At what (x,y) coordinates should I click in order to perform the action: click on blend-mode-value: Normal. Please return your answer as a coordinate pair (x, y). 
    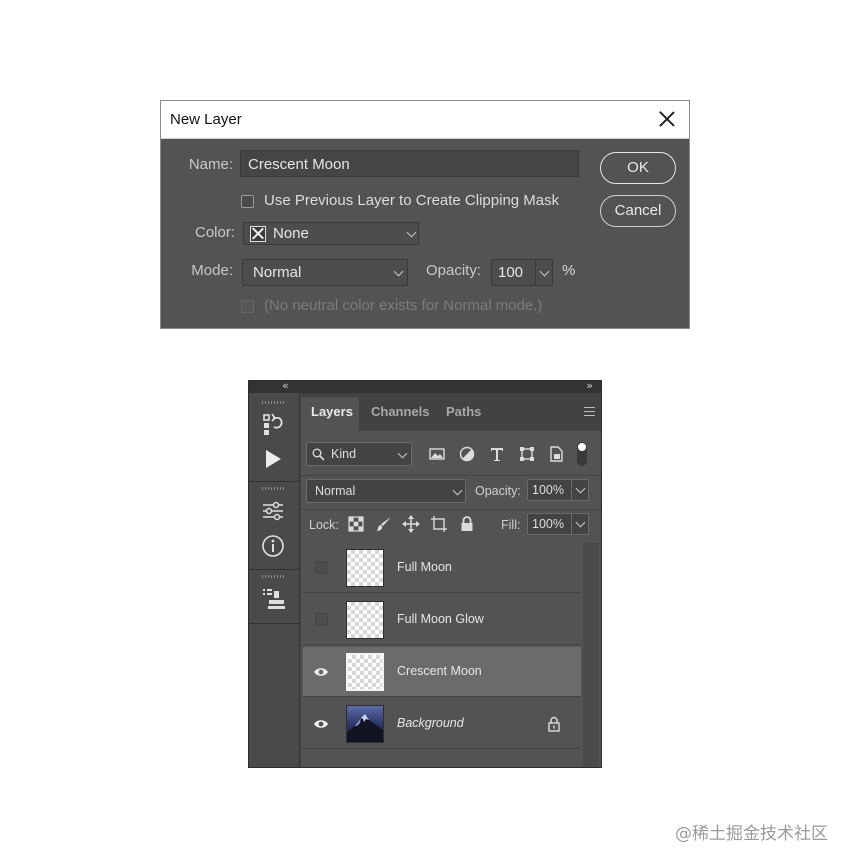
    Looking at the image, I should click on (335, 491).